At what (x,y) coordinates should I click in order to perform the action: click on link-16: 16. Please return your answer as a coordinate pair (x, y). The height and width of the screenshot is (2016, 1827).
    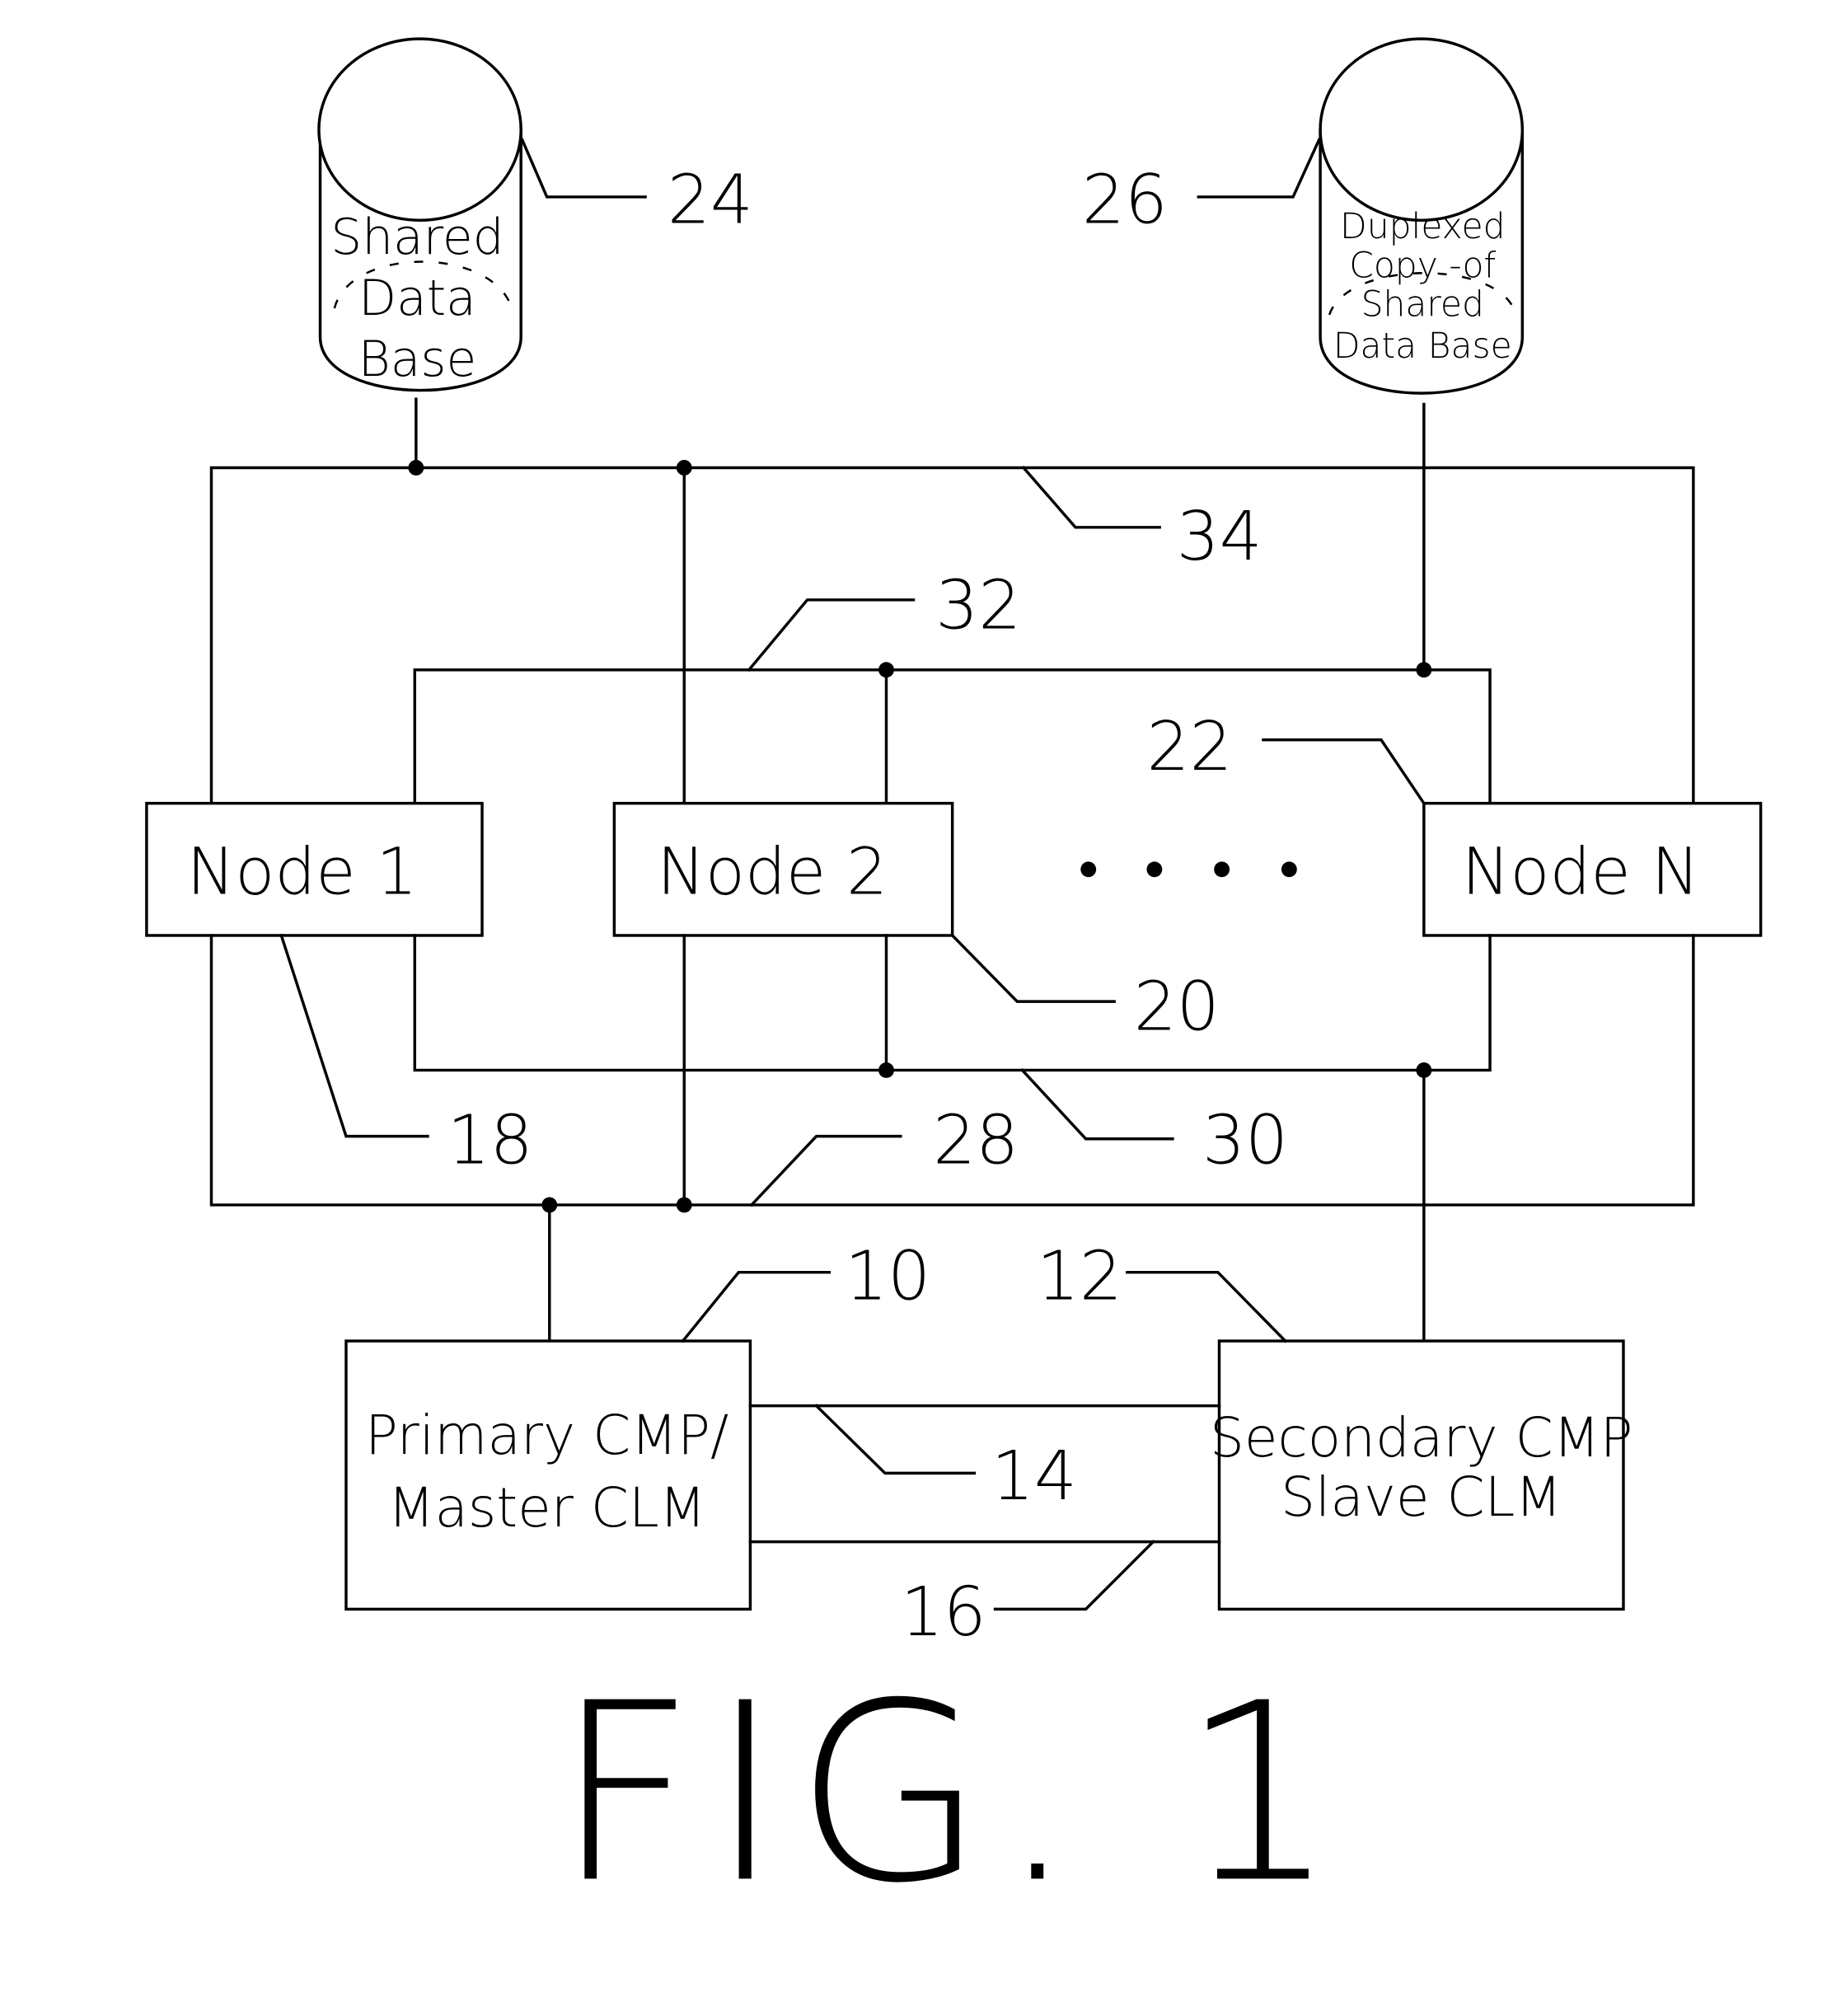
    Looking at the image, I should click on (984, 1596).